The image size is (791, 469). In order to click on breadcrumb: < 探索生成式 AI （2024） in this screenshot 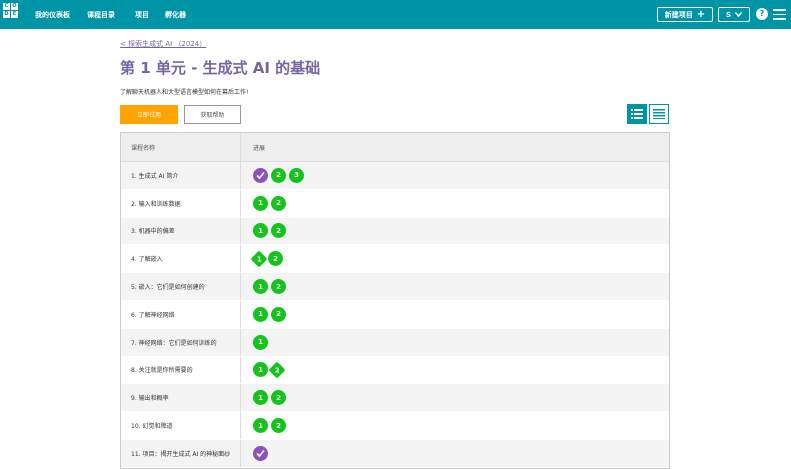, I will do `click(163, 44)`.